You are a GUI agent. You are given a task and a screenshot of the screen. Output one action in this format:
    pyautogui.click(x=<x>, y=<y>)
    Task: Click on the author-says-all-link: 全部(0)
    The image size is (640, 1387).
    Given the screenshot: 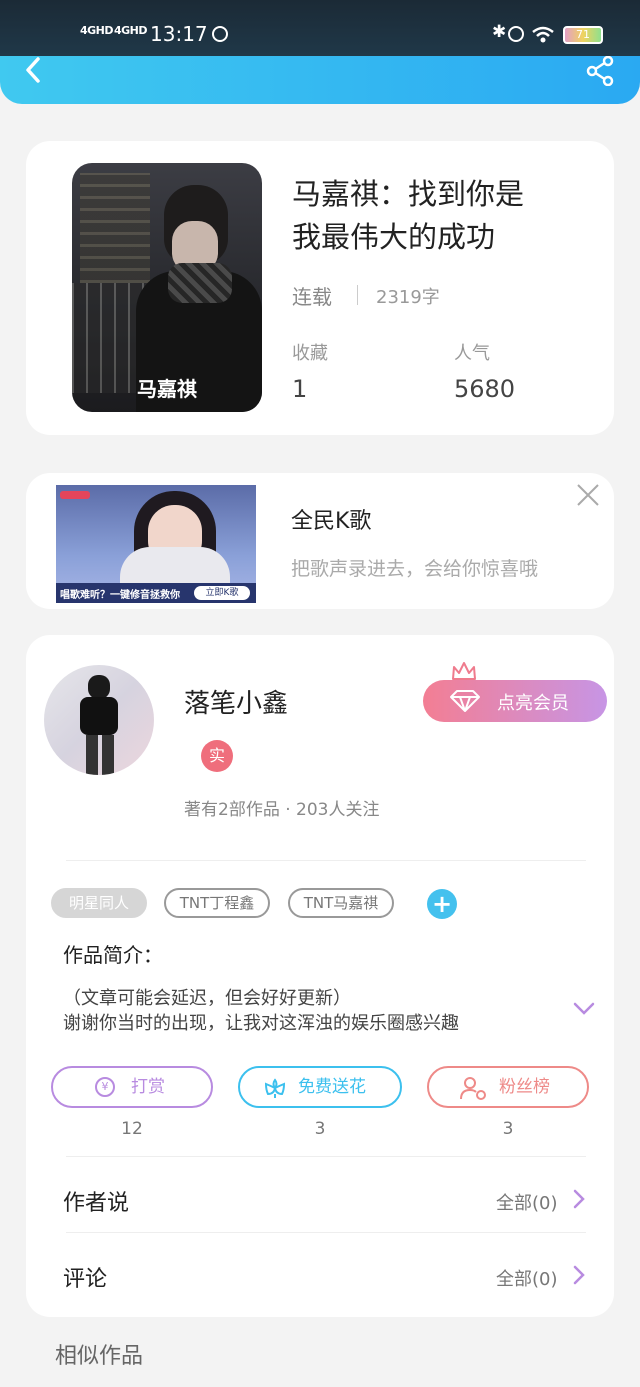 What is the action you would take?
    pyautogui.click(x=527, y=1202)
    